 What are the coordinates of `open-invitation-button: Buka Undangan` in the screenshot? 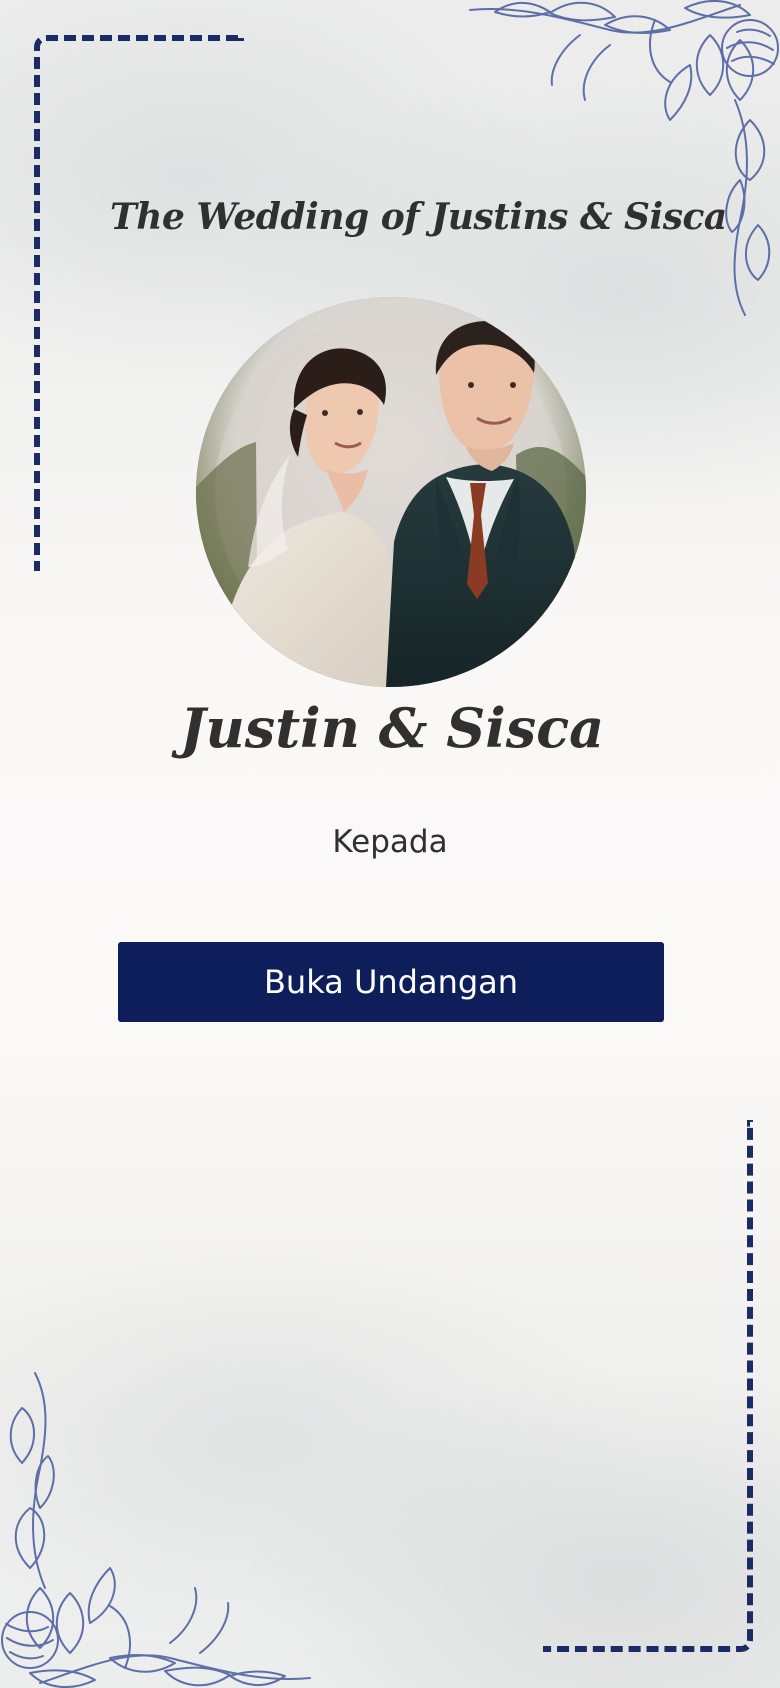 It's located at (391, 982).